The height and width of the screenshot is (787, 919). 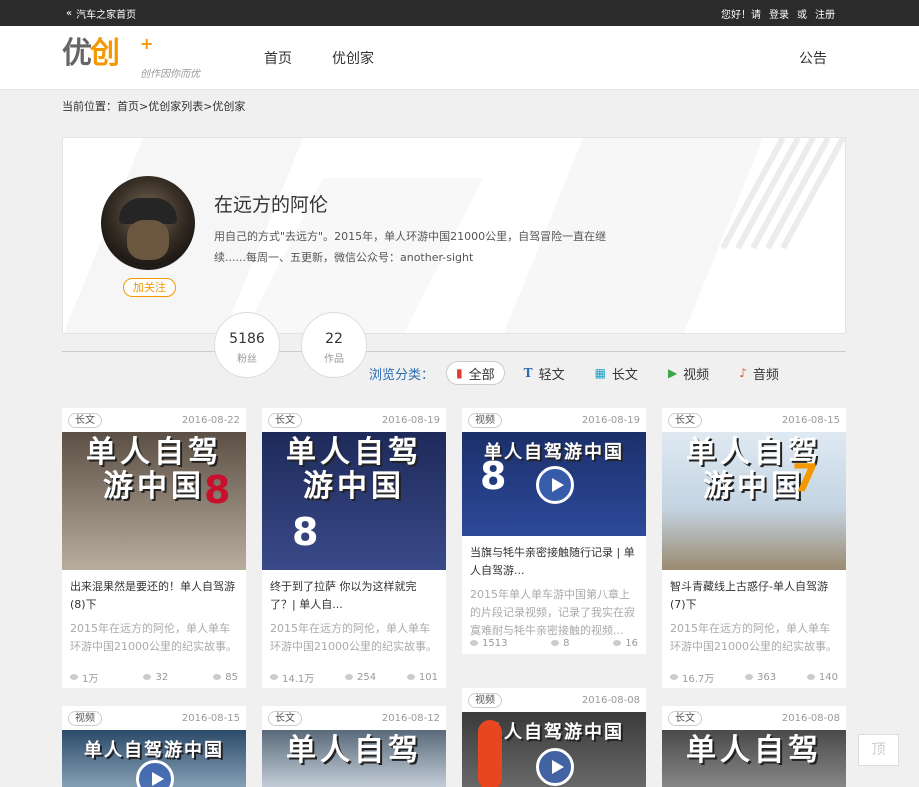 What do you see at coordinates (154, 106) in the screenshot?
I see `breadcrumb: 当前位置：首页>优创家列表>优创家` at bounding box center [154, 106].